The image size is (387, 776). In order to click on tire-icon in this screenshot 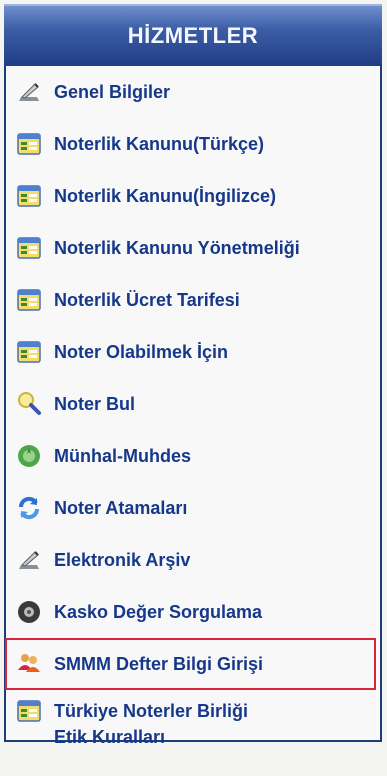, I will do `click(29, 612)`.